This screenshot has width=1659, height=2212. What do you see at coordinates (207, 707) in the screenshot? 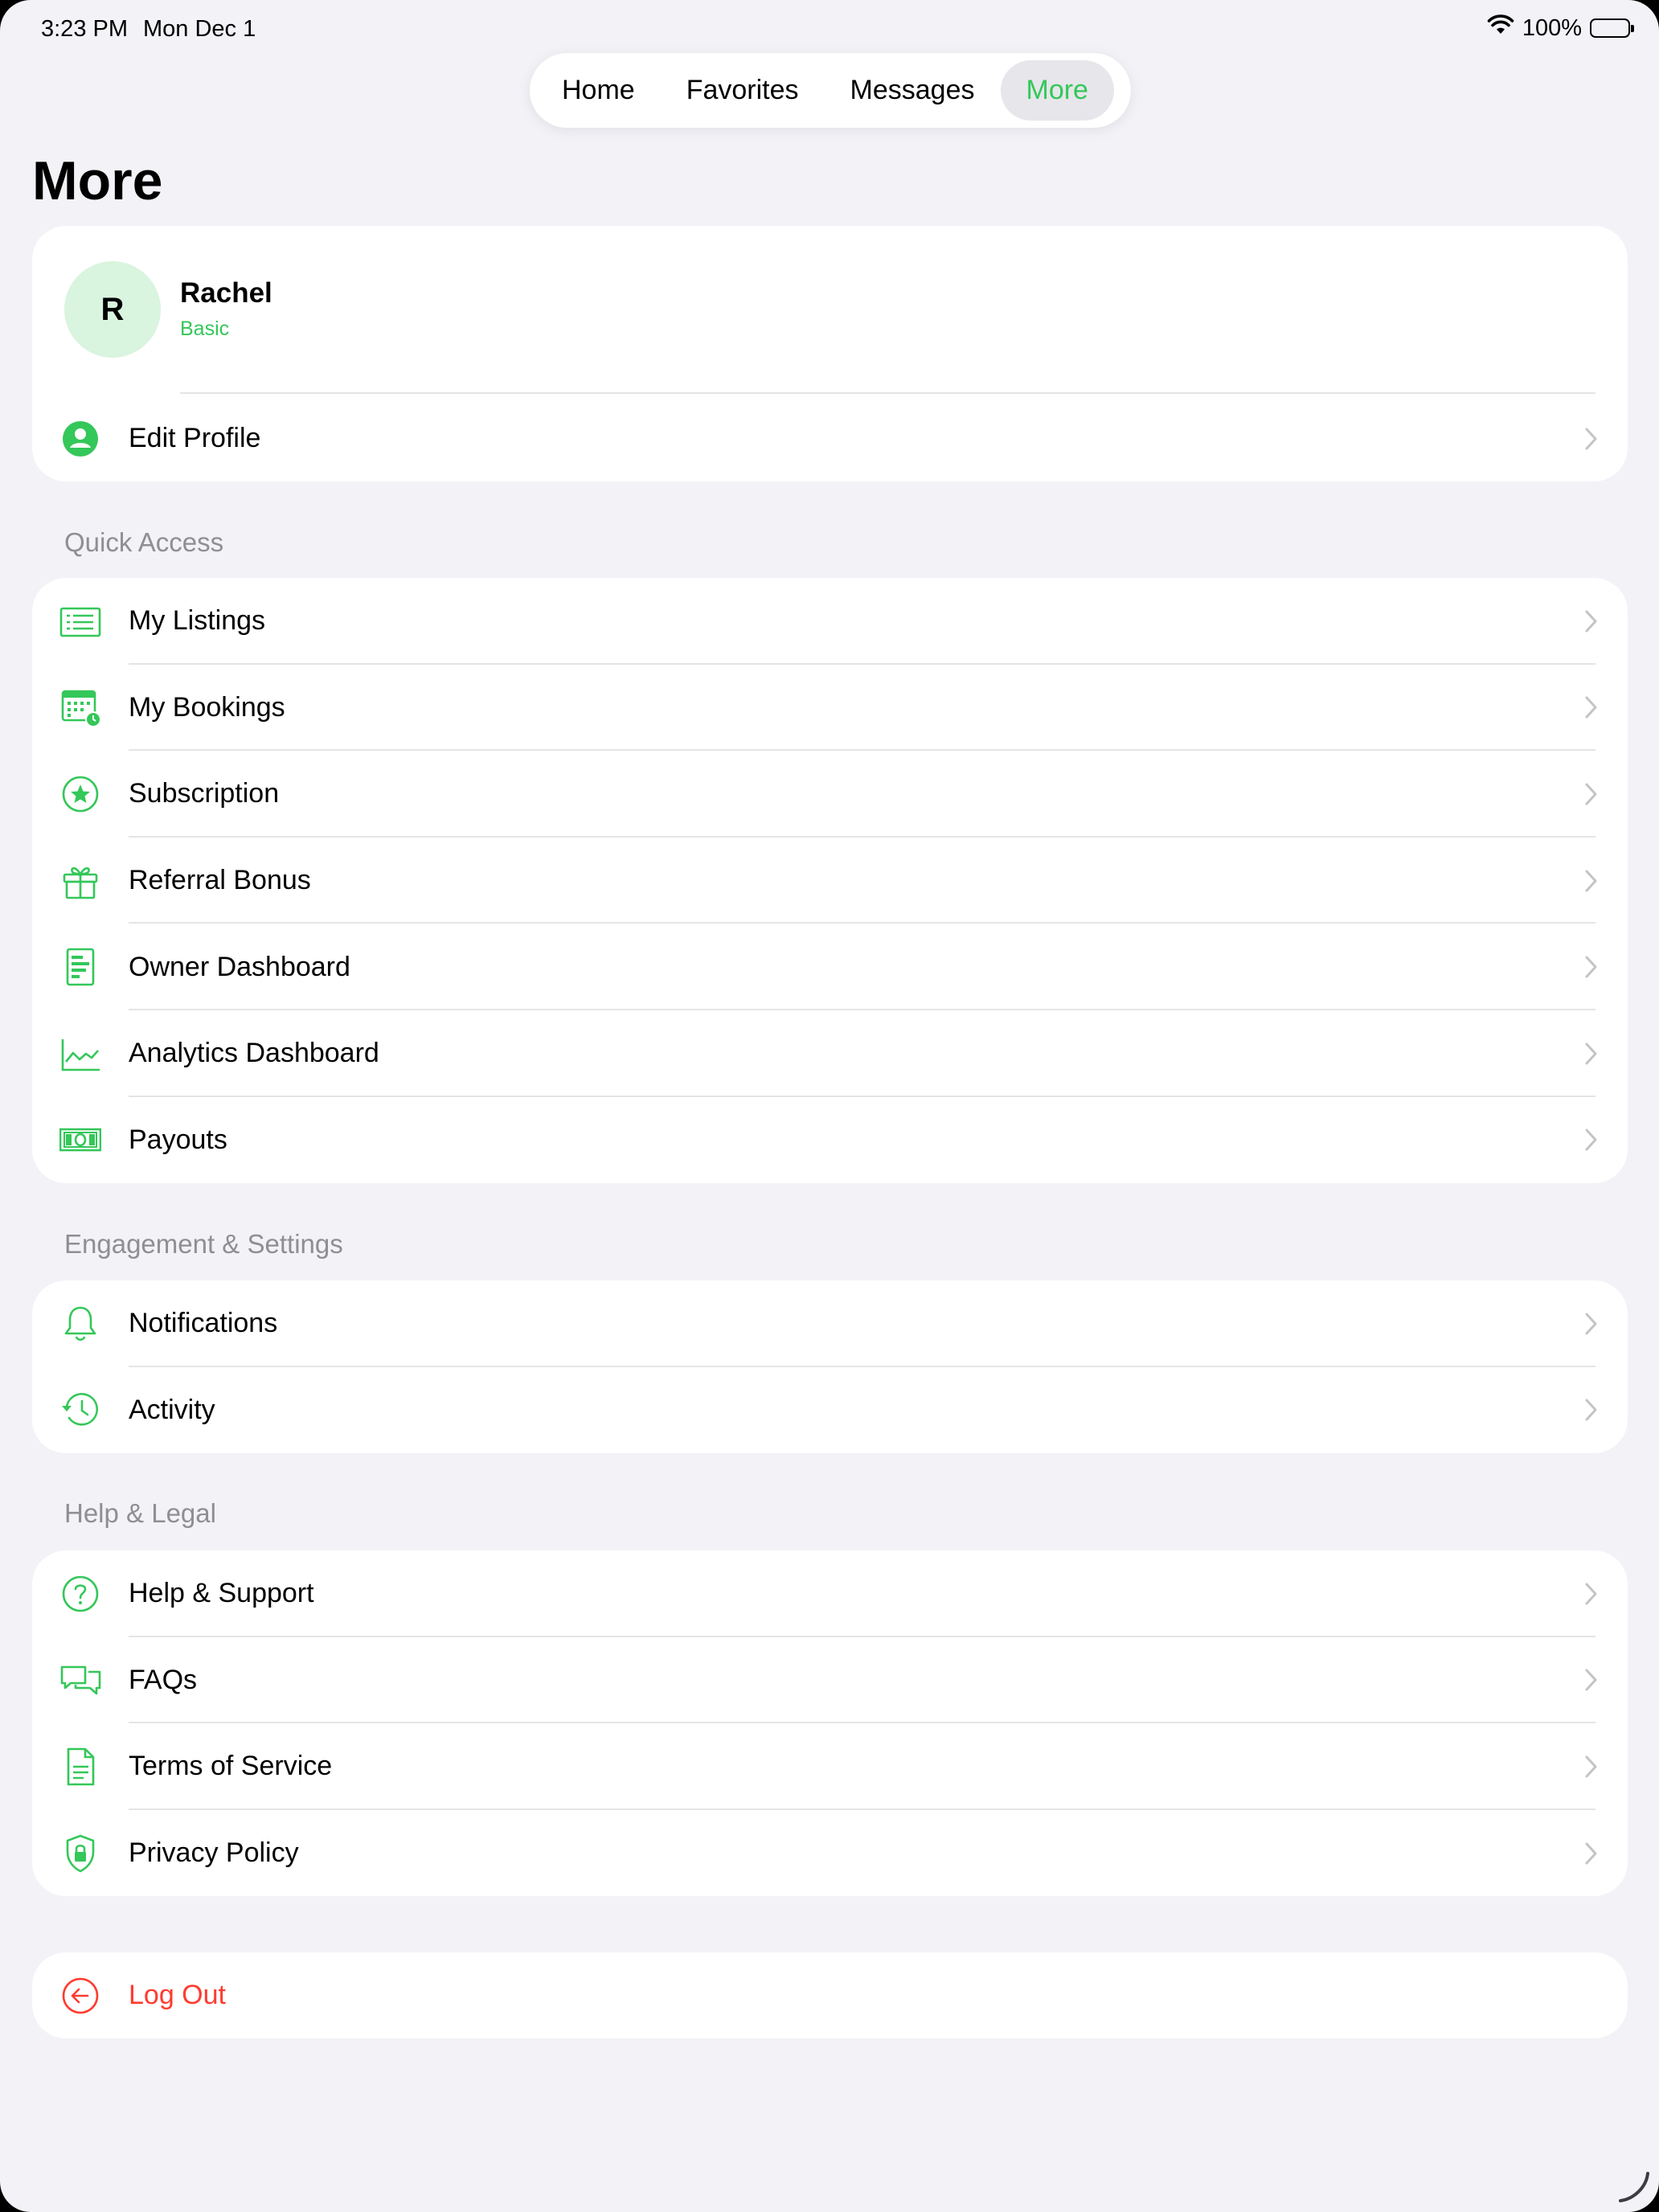
I see `menu-item-label: My Bookings` at bounding box center [207, 707].